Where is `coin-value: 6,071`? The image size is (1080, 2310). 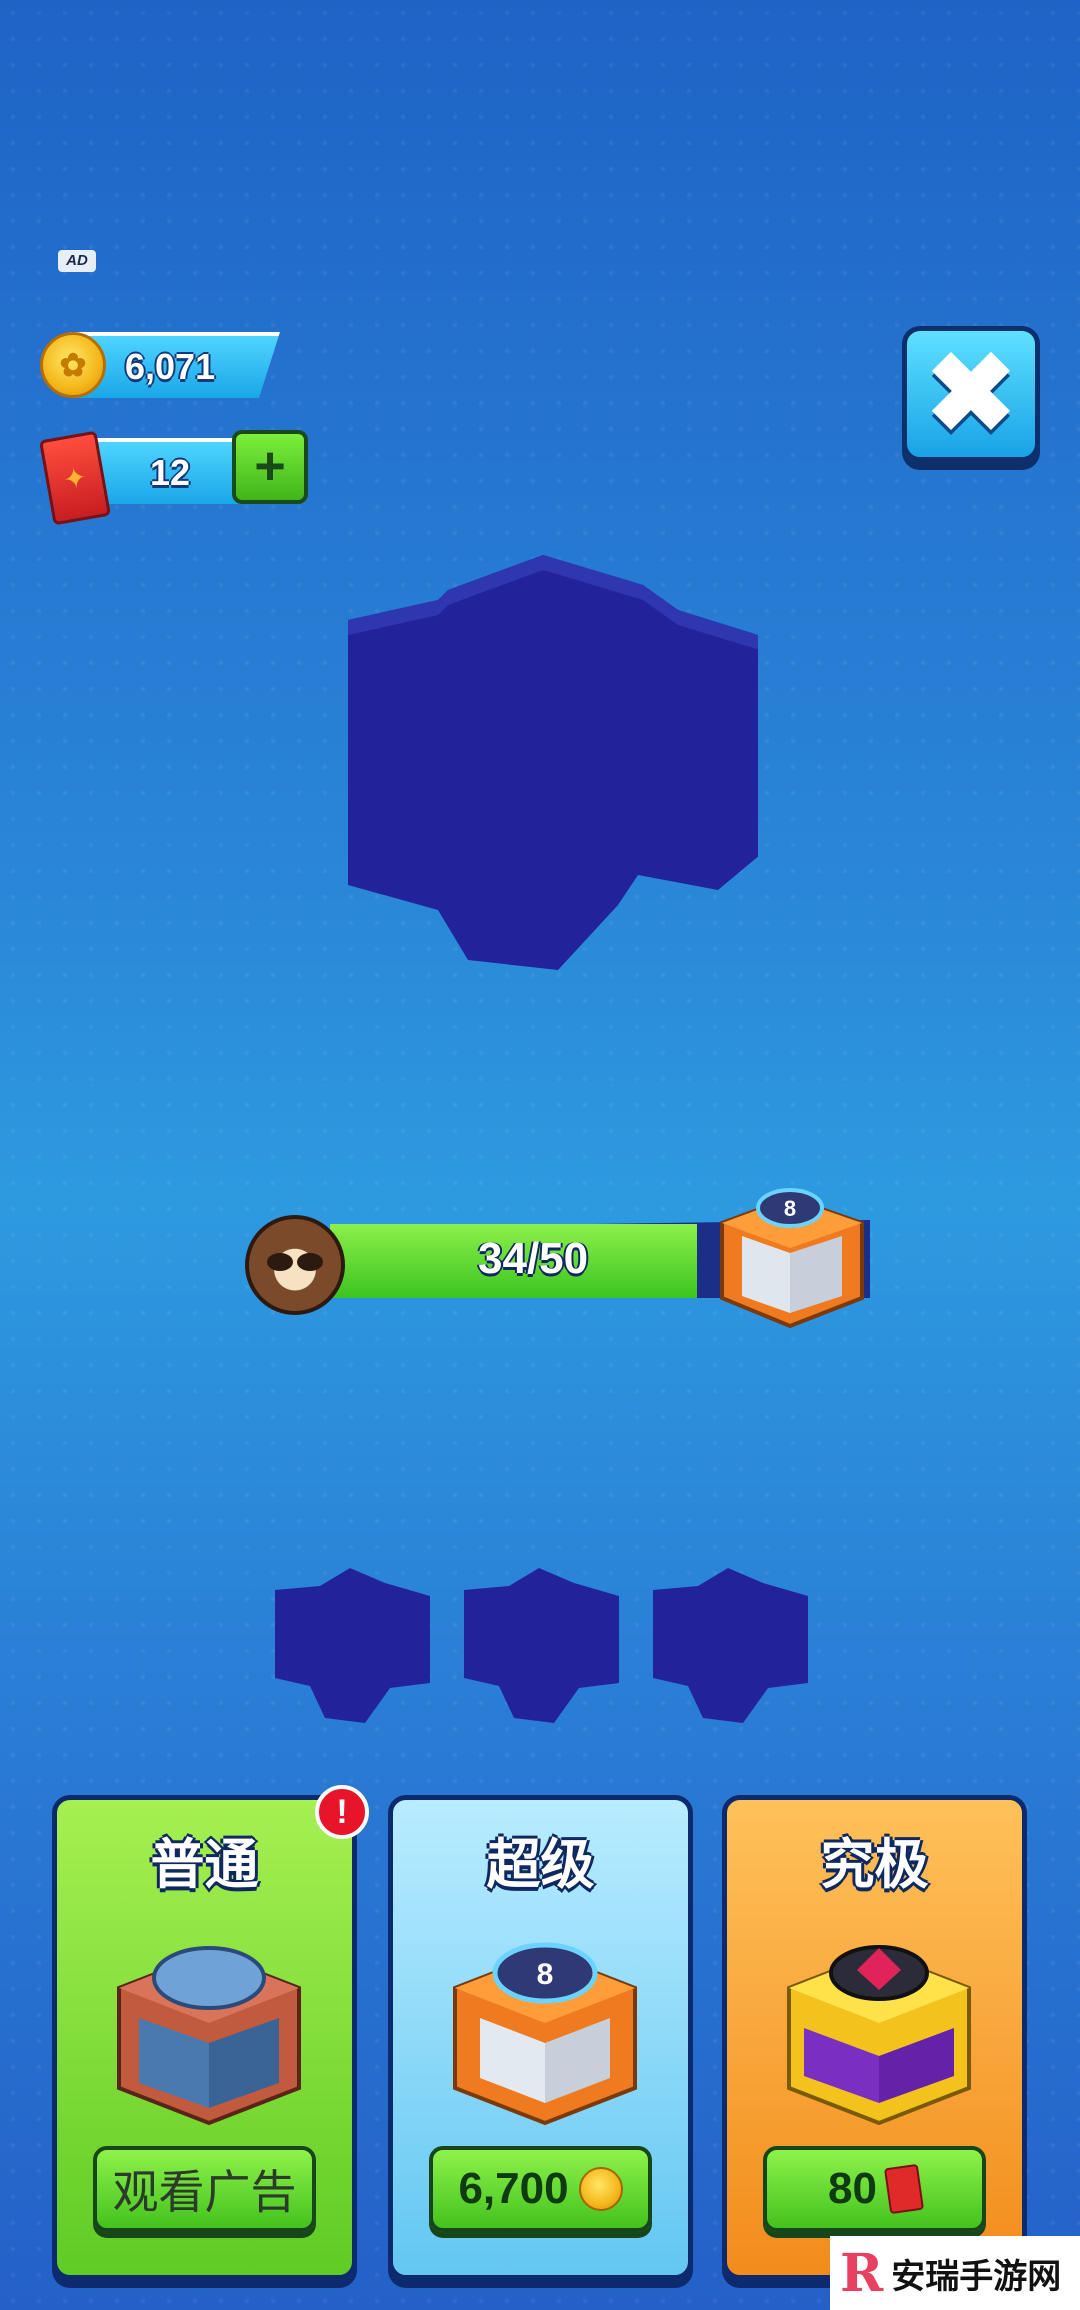
coin-value: 6,071 is located at coordinates (170, 366).